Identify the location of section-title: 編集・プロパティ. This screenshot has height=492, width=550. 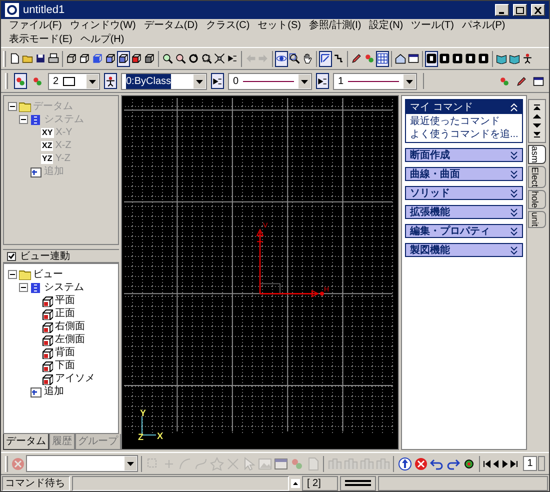
(450, 231).